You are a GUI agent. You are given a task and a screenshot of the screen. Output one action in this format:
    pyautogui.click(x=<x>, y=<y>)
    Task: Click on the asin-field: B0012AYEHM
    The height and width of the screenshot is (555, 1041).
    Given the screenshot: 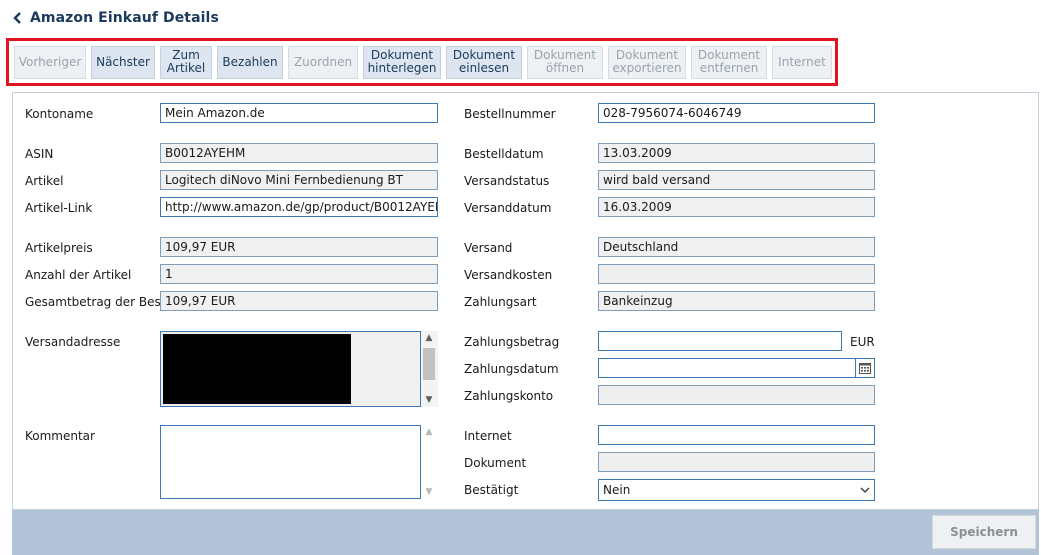 What is the action you would take?
    pyautogui.click(x=299, y=153)
    